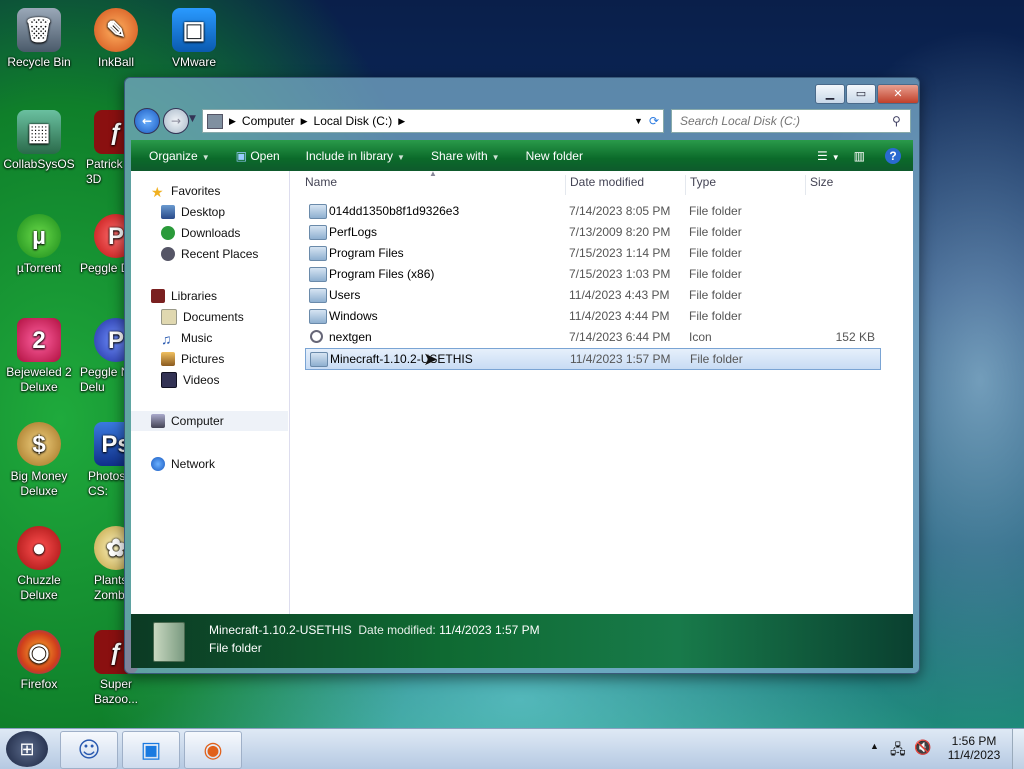  Describe the element at coordinates (183, 464) in the screenshot. I see `nav-network: Network` at that location.